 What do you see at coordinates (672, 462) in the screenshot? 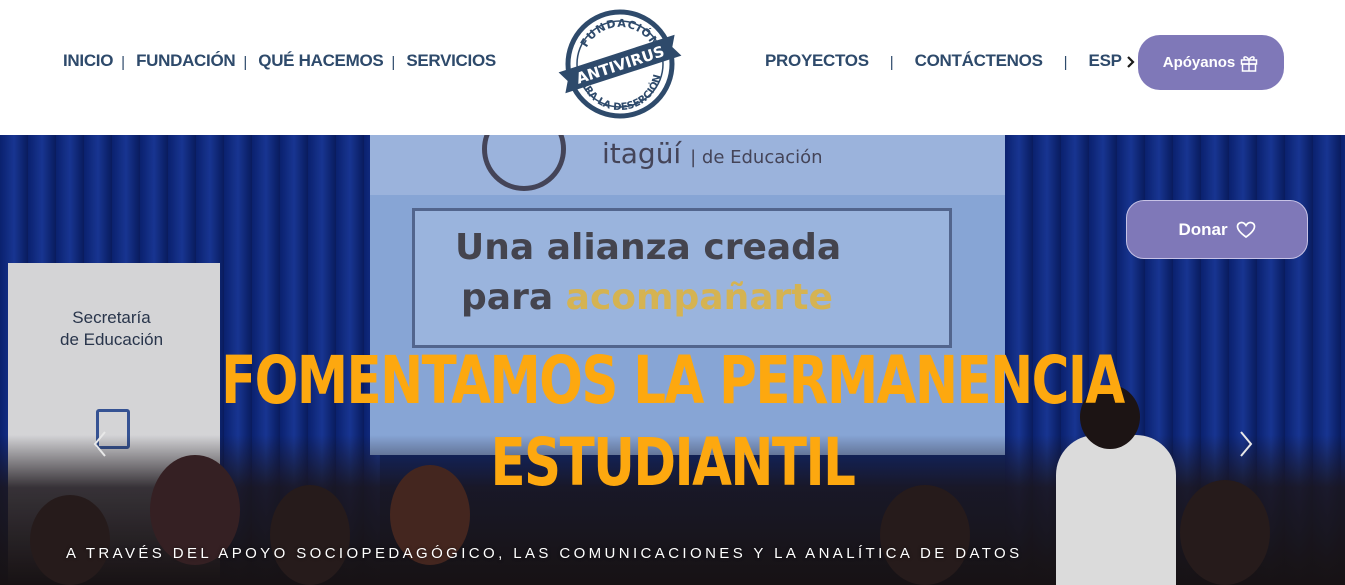
I see `hero-headline-line-2: ESTUDIANTIL` at bounding box center [672, 462].